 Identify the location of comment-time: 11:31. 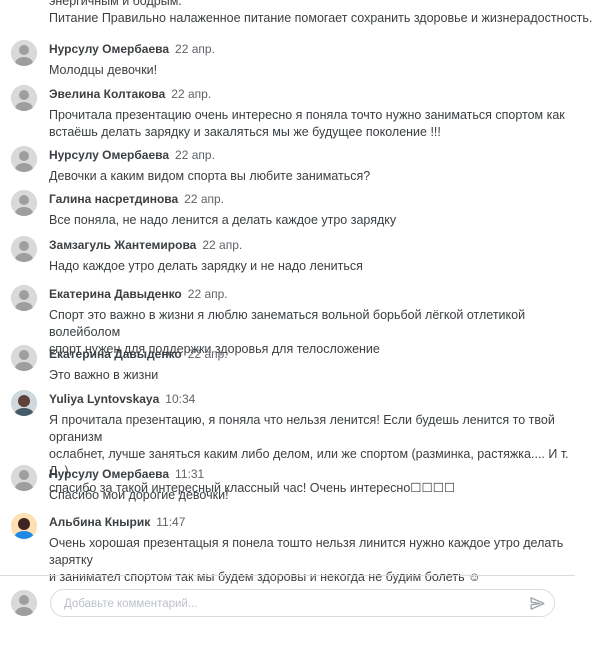
(190, 474).